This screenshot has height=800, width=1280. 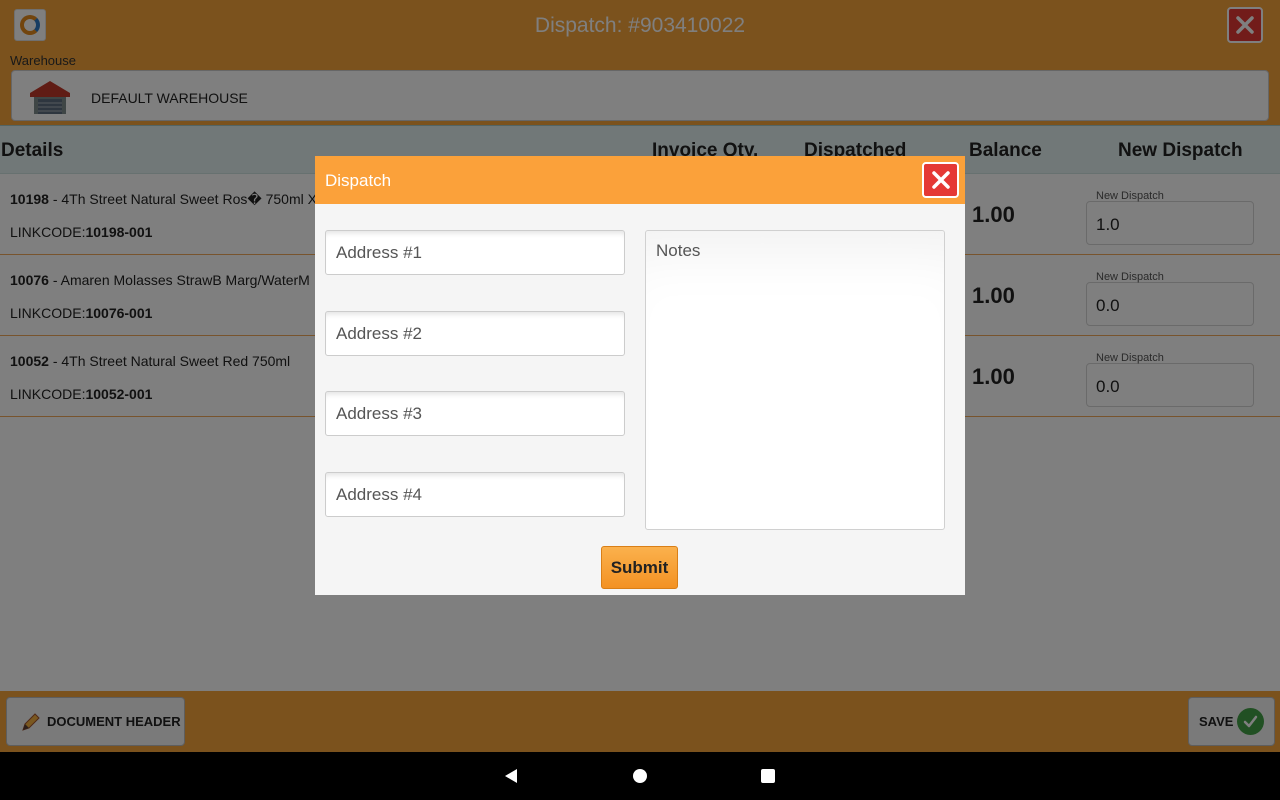 What do you see at coordinates (475, 252) in the screenshot?
I see `address-1-input` at bounding box center [475, 252].